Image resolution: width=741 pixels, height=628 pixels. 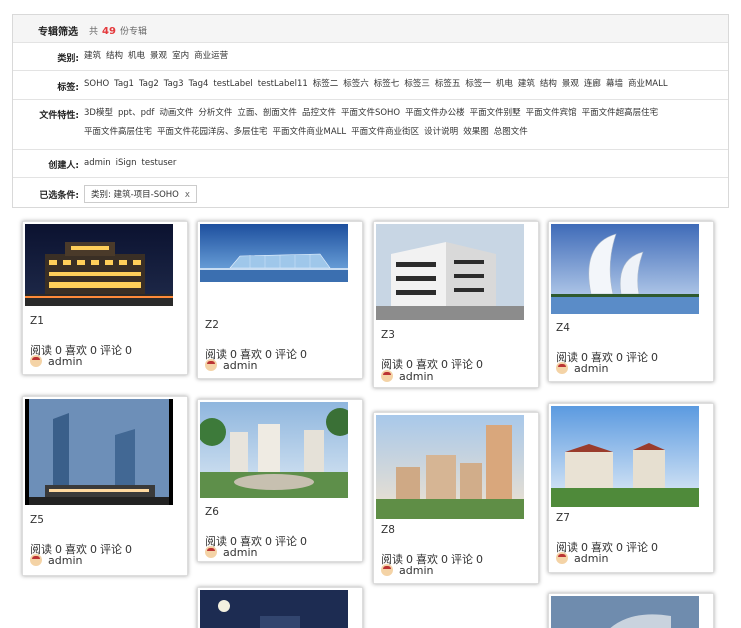 What do you see at coordinates (637, 547) in the screenshot?
I see `comment-label: 评论` at bounding box center [637, 547].